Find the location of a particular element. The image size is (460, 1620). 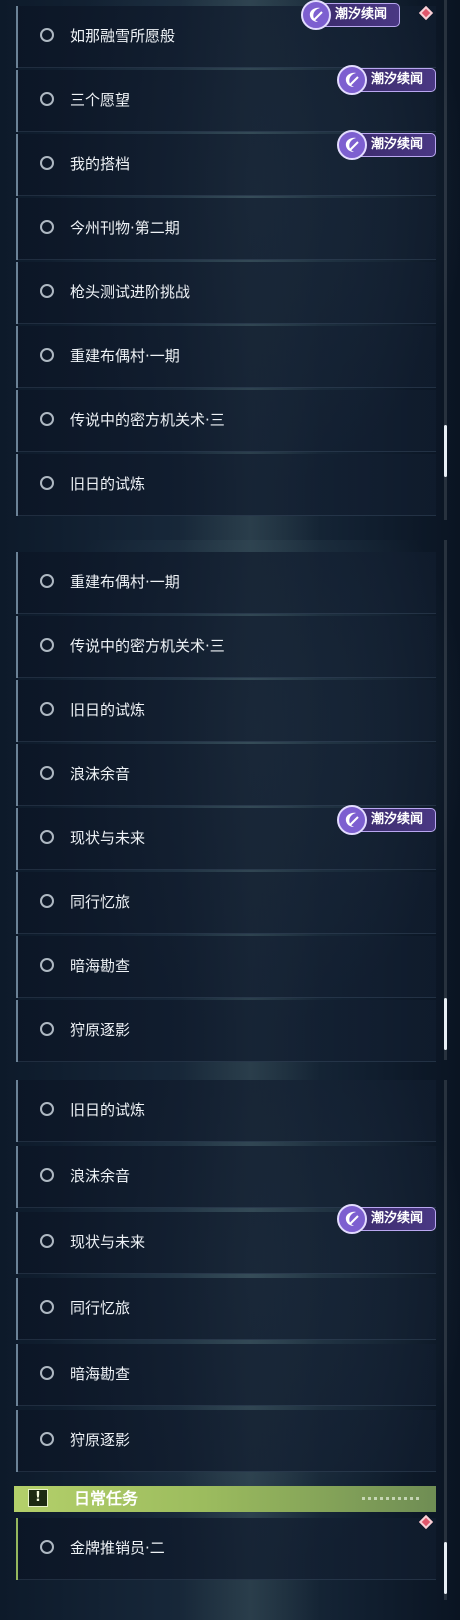

header-decoration is located at coordinates (392, 1498).